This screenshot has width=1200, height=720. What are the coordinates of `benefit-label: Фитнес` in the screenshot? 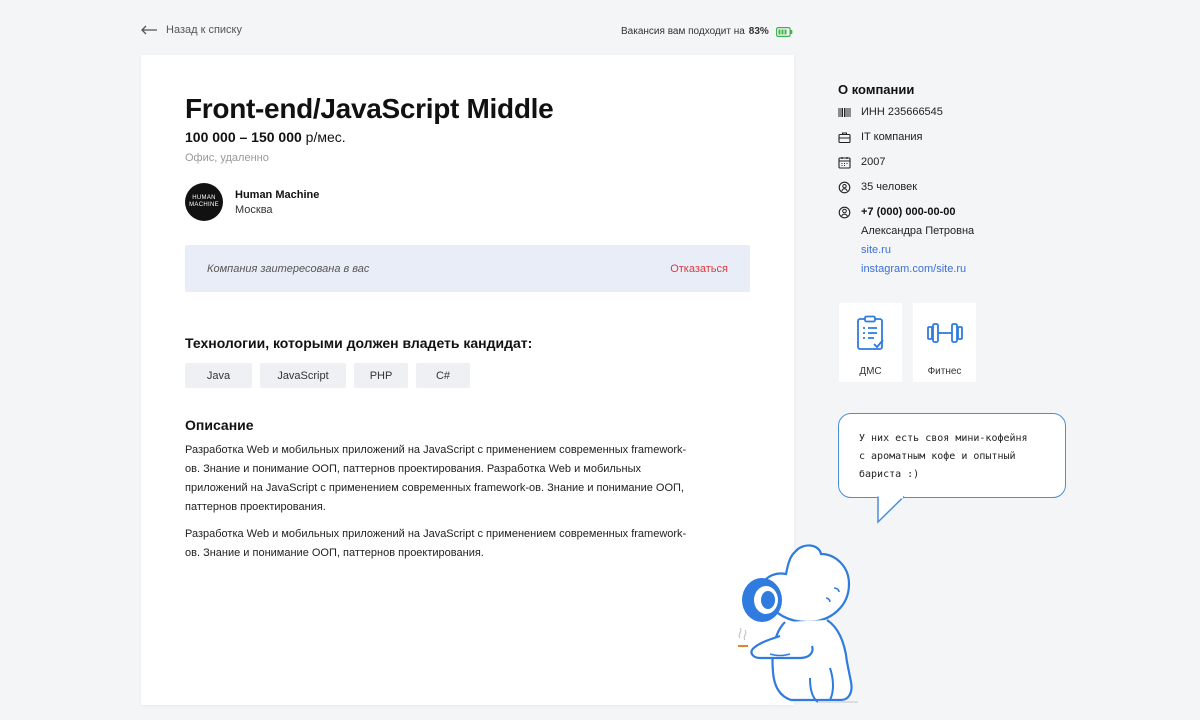 It's located at (944, 371).